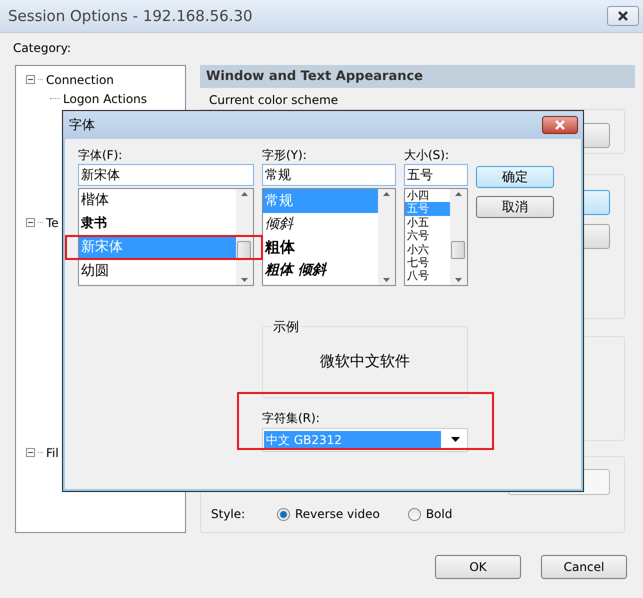 This screenshot has width=643, height=598. Describe the element at coordinates (436, 175) in the screenshot. I see `size-field: 五号` at that location.